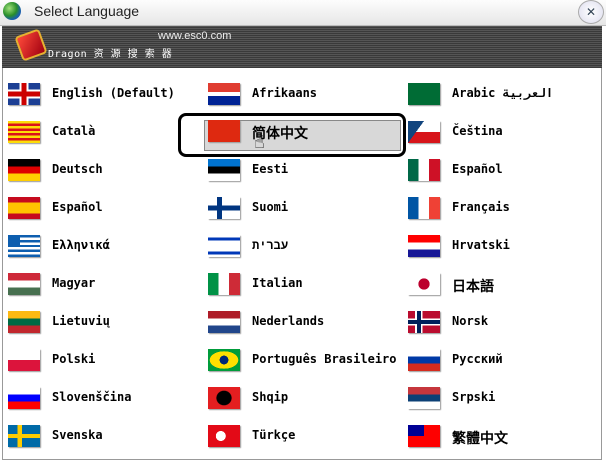 This screenshot has width=606, height=462. What do you see at coordinates (424, 322) in the screenshot?
I see `flag-no-icon` at bounding box center [424, 322].